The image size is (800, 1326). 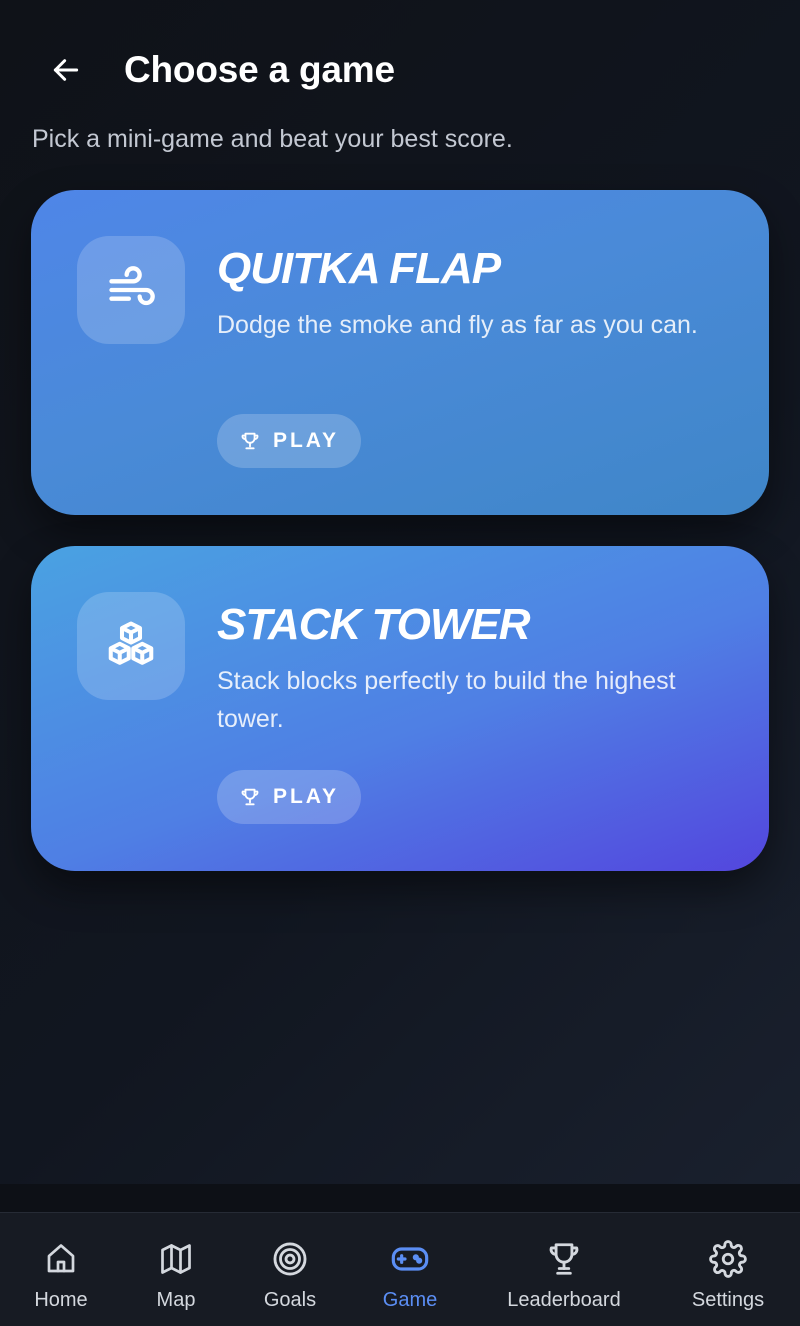 What do you see at coordinates (728, 1259) in the screenshot?
I see `gear-icon` at bounding box center [728, 1259].